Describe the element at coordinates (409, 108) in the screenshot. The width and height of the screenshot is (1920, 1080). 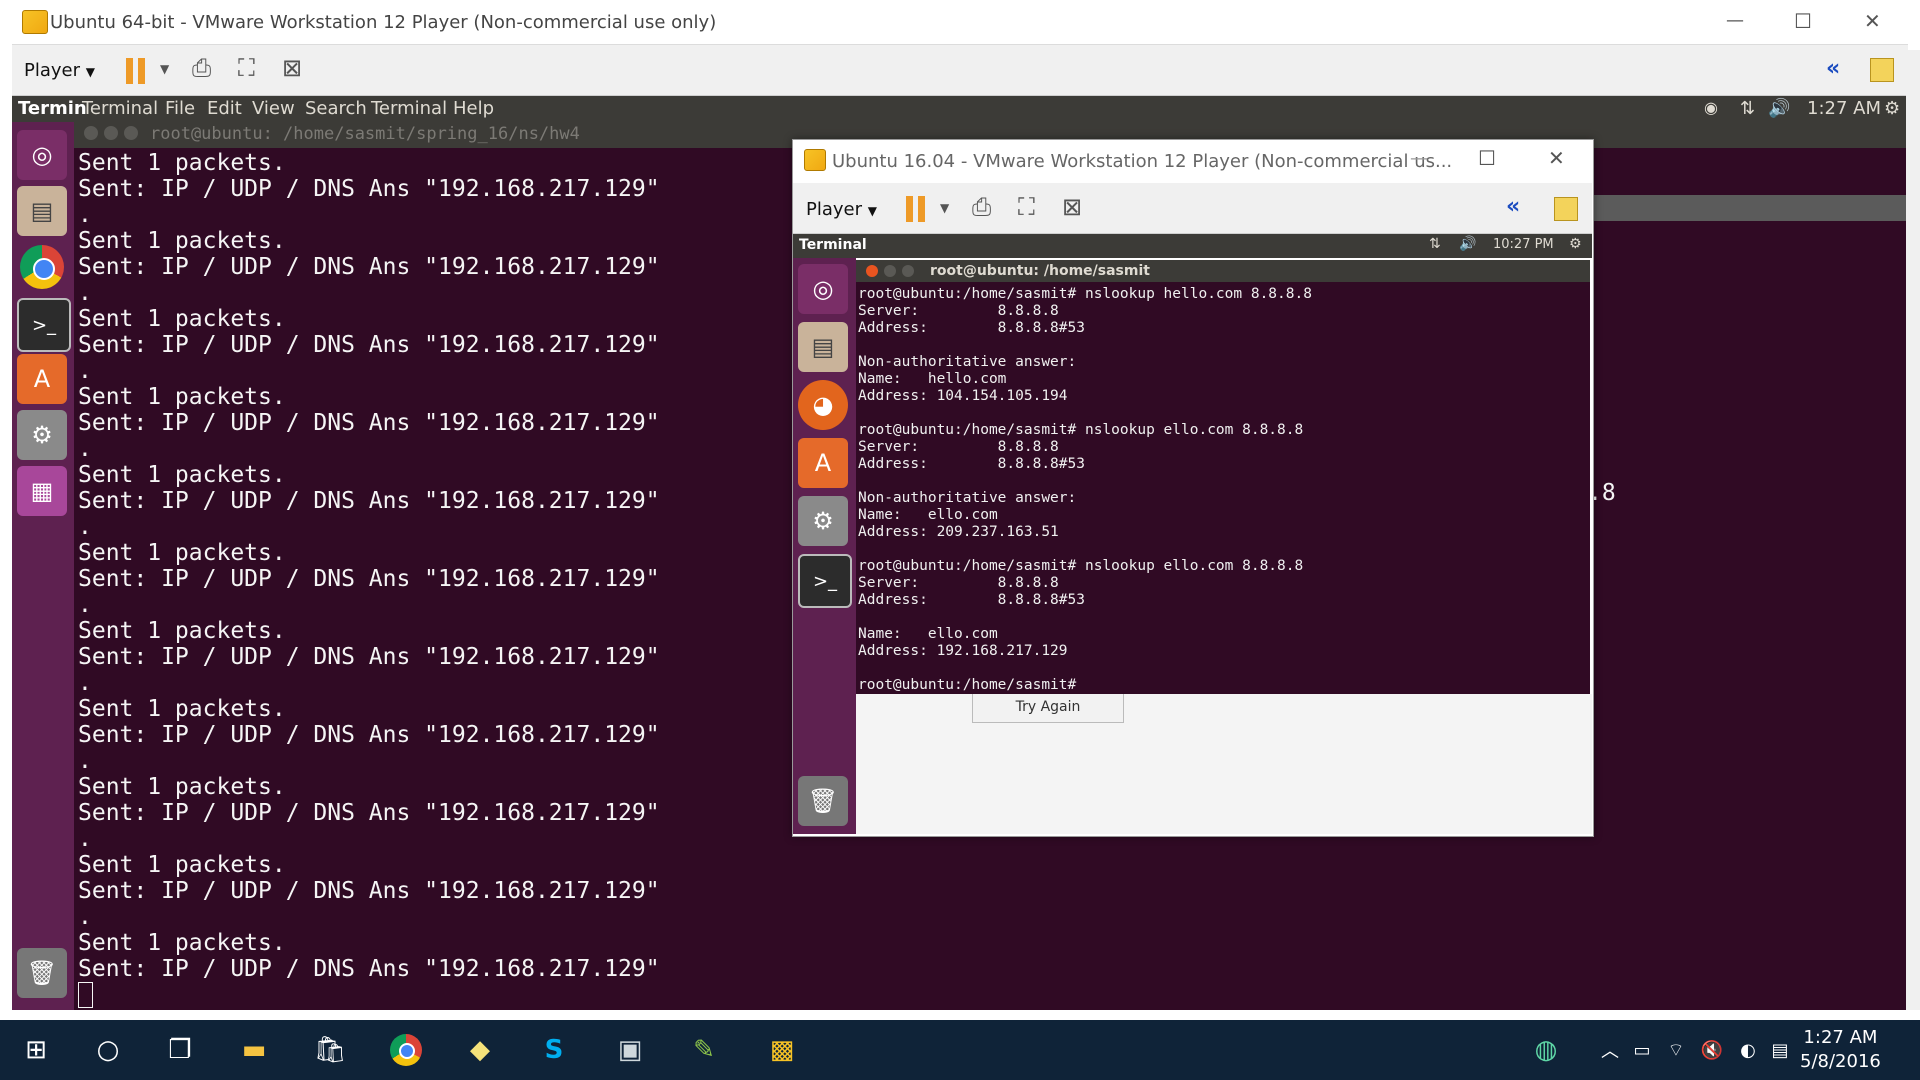
I see `menu-terminal-2: Terminal` at that location.